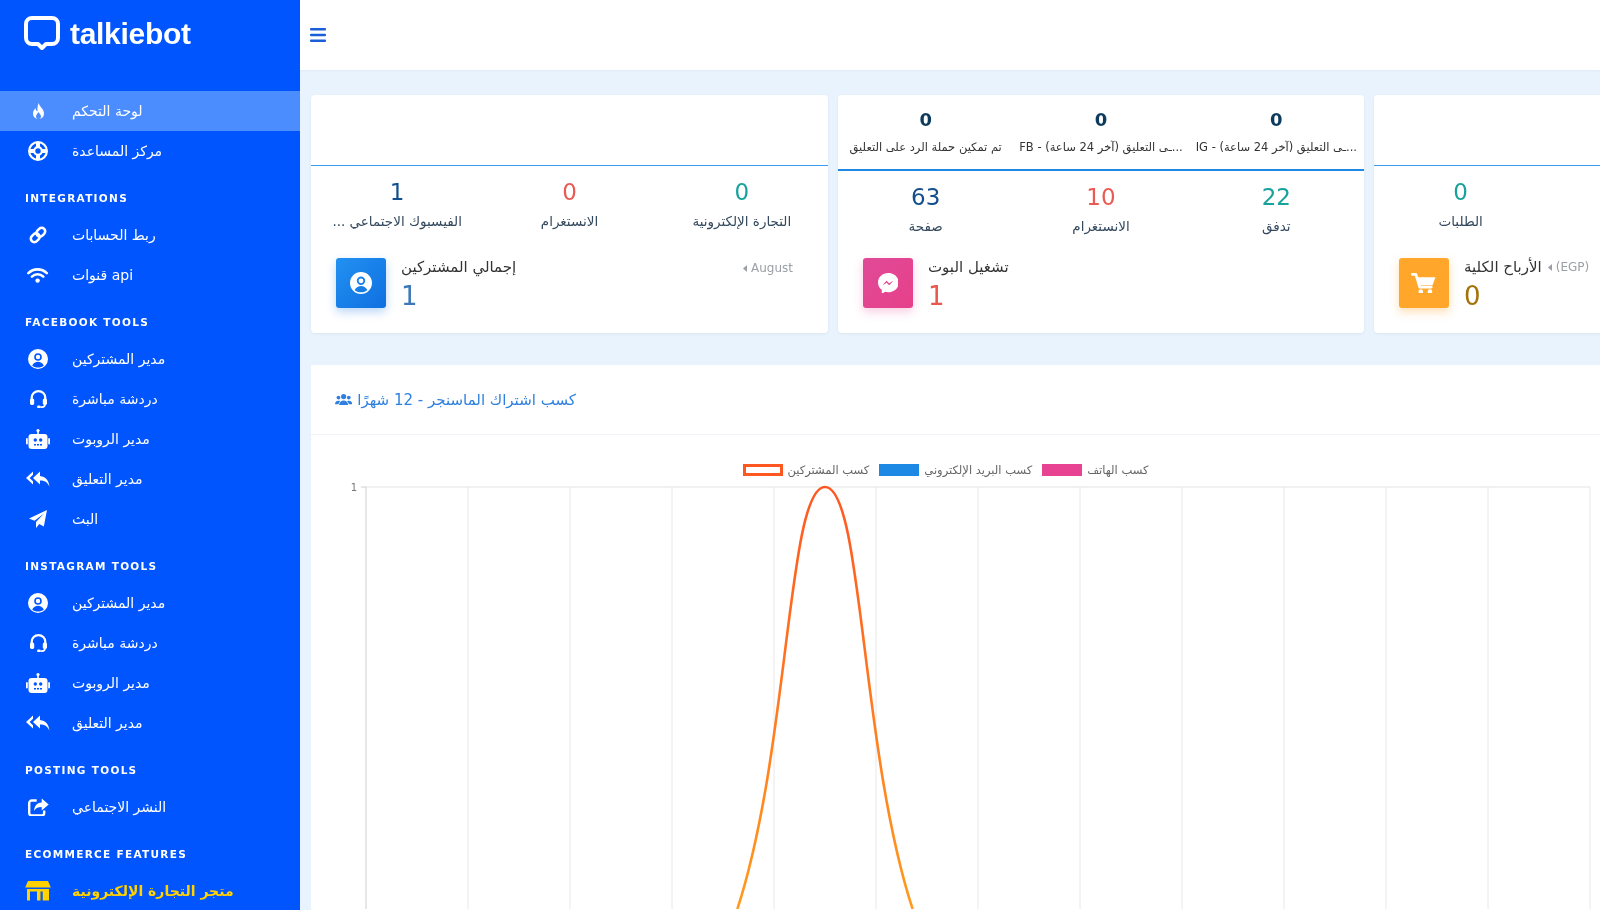 The width and height of the screenshot is (1600, 910). Describe the element at coordinates (1424, 283) in the screenshot. I see `cart-icon` at that location.